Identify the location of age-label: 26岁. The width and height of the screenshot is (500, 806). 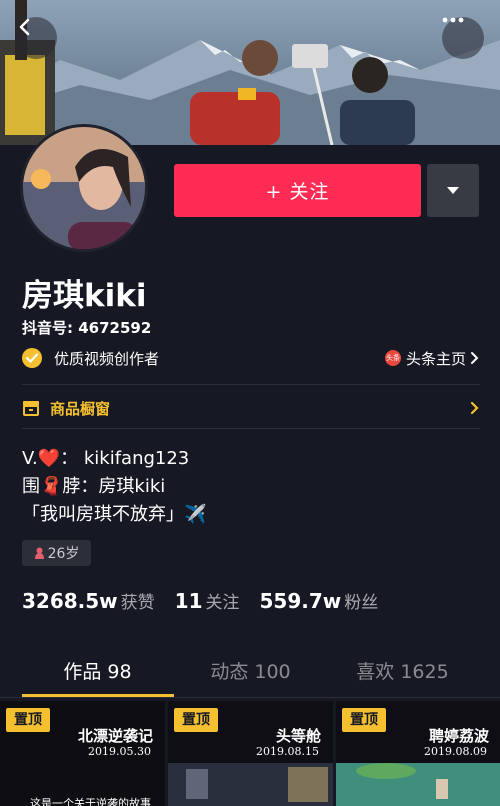
(63, 554).